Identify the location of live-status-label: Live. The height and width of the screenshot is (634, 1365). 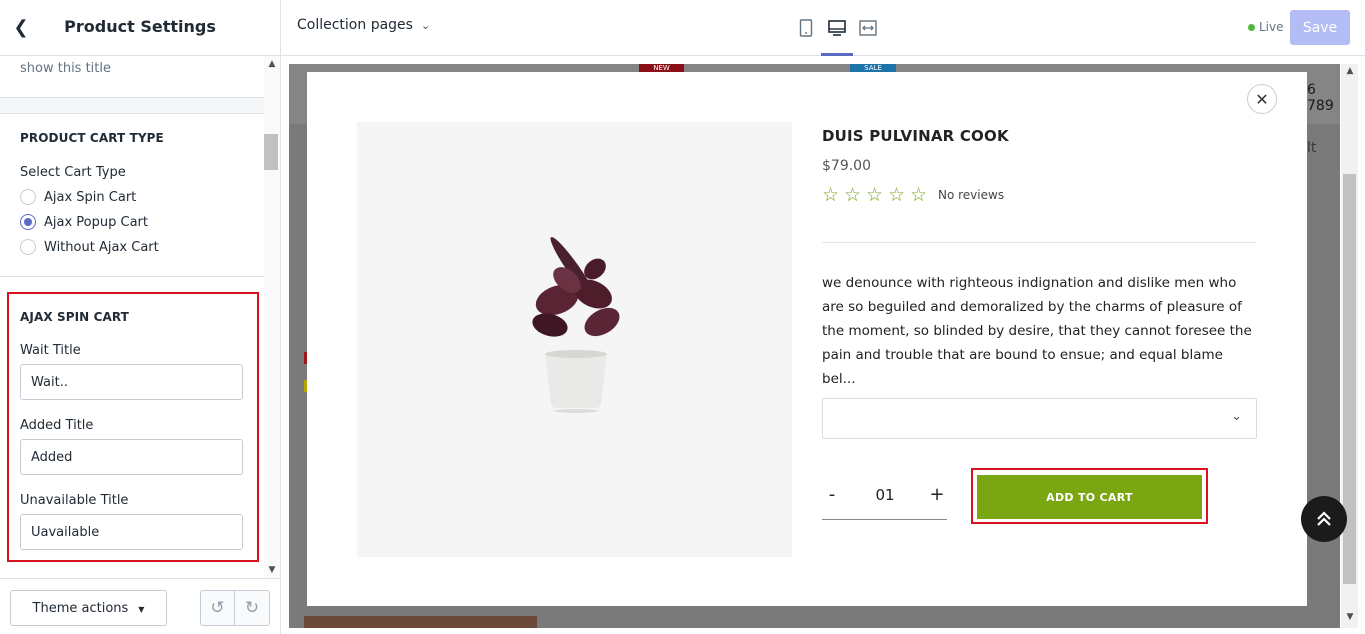
(1271, 27).